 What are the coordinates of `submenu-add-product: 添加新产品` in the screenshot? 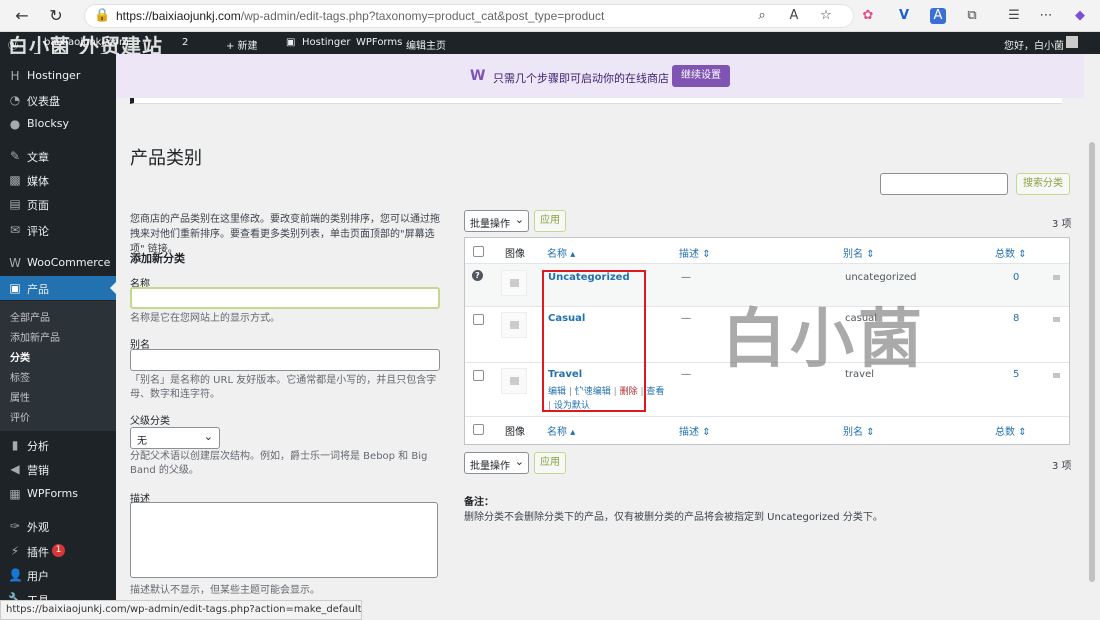 It's located at (35, 336).